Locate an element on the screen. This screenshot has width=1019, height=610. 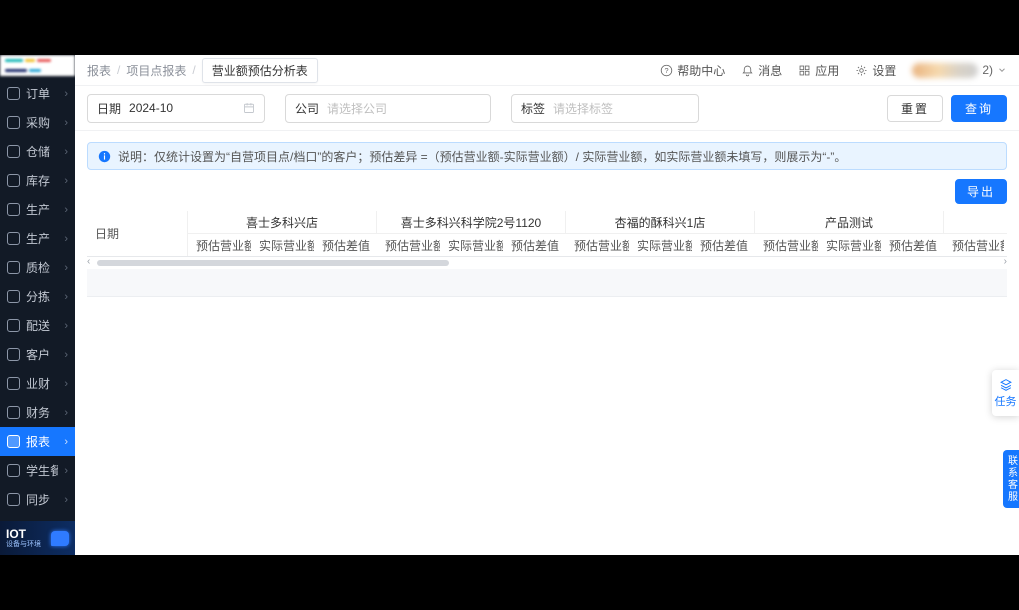
sidebar-item-仓储: 仓储 › is located at coordinates (37, 151).